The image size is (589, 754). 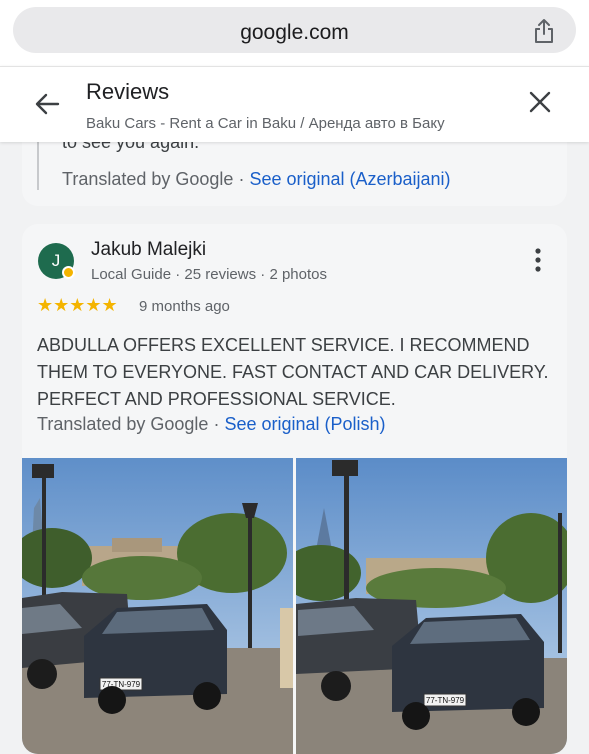 I want to click on url-text: google.com, so click(x=294, y=32).